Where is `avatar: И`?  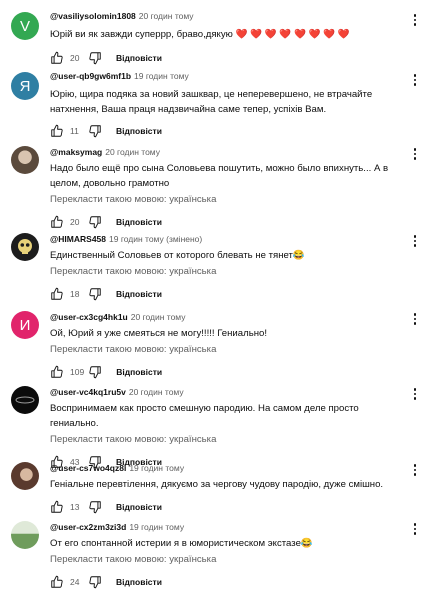
avatar: И is located at coordinates (25, 325).